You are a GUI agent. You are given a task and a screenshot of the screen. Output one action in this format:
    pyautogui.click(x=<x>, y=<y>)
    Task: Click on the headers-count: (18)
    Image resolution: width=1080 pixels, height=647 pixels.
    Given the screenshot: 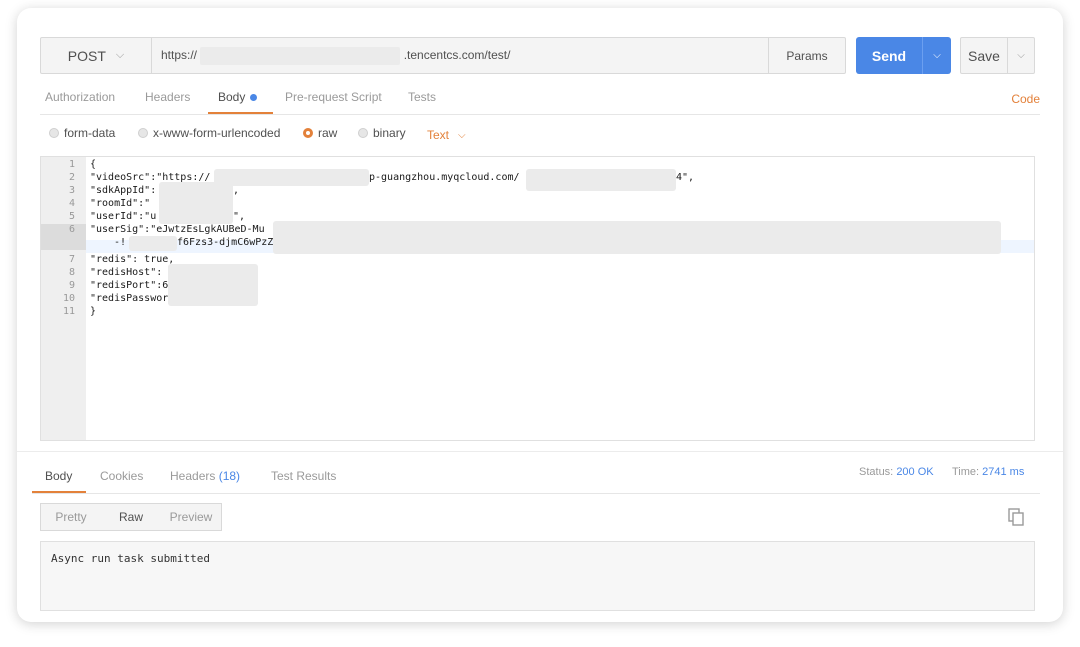 What is the action you would take?
    pyautogui.click(x=229, y=476)
    